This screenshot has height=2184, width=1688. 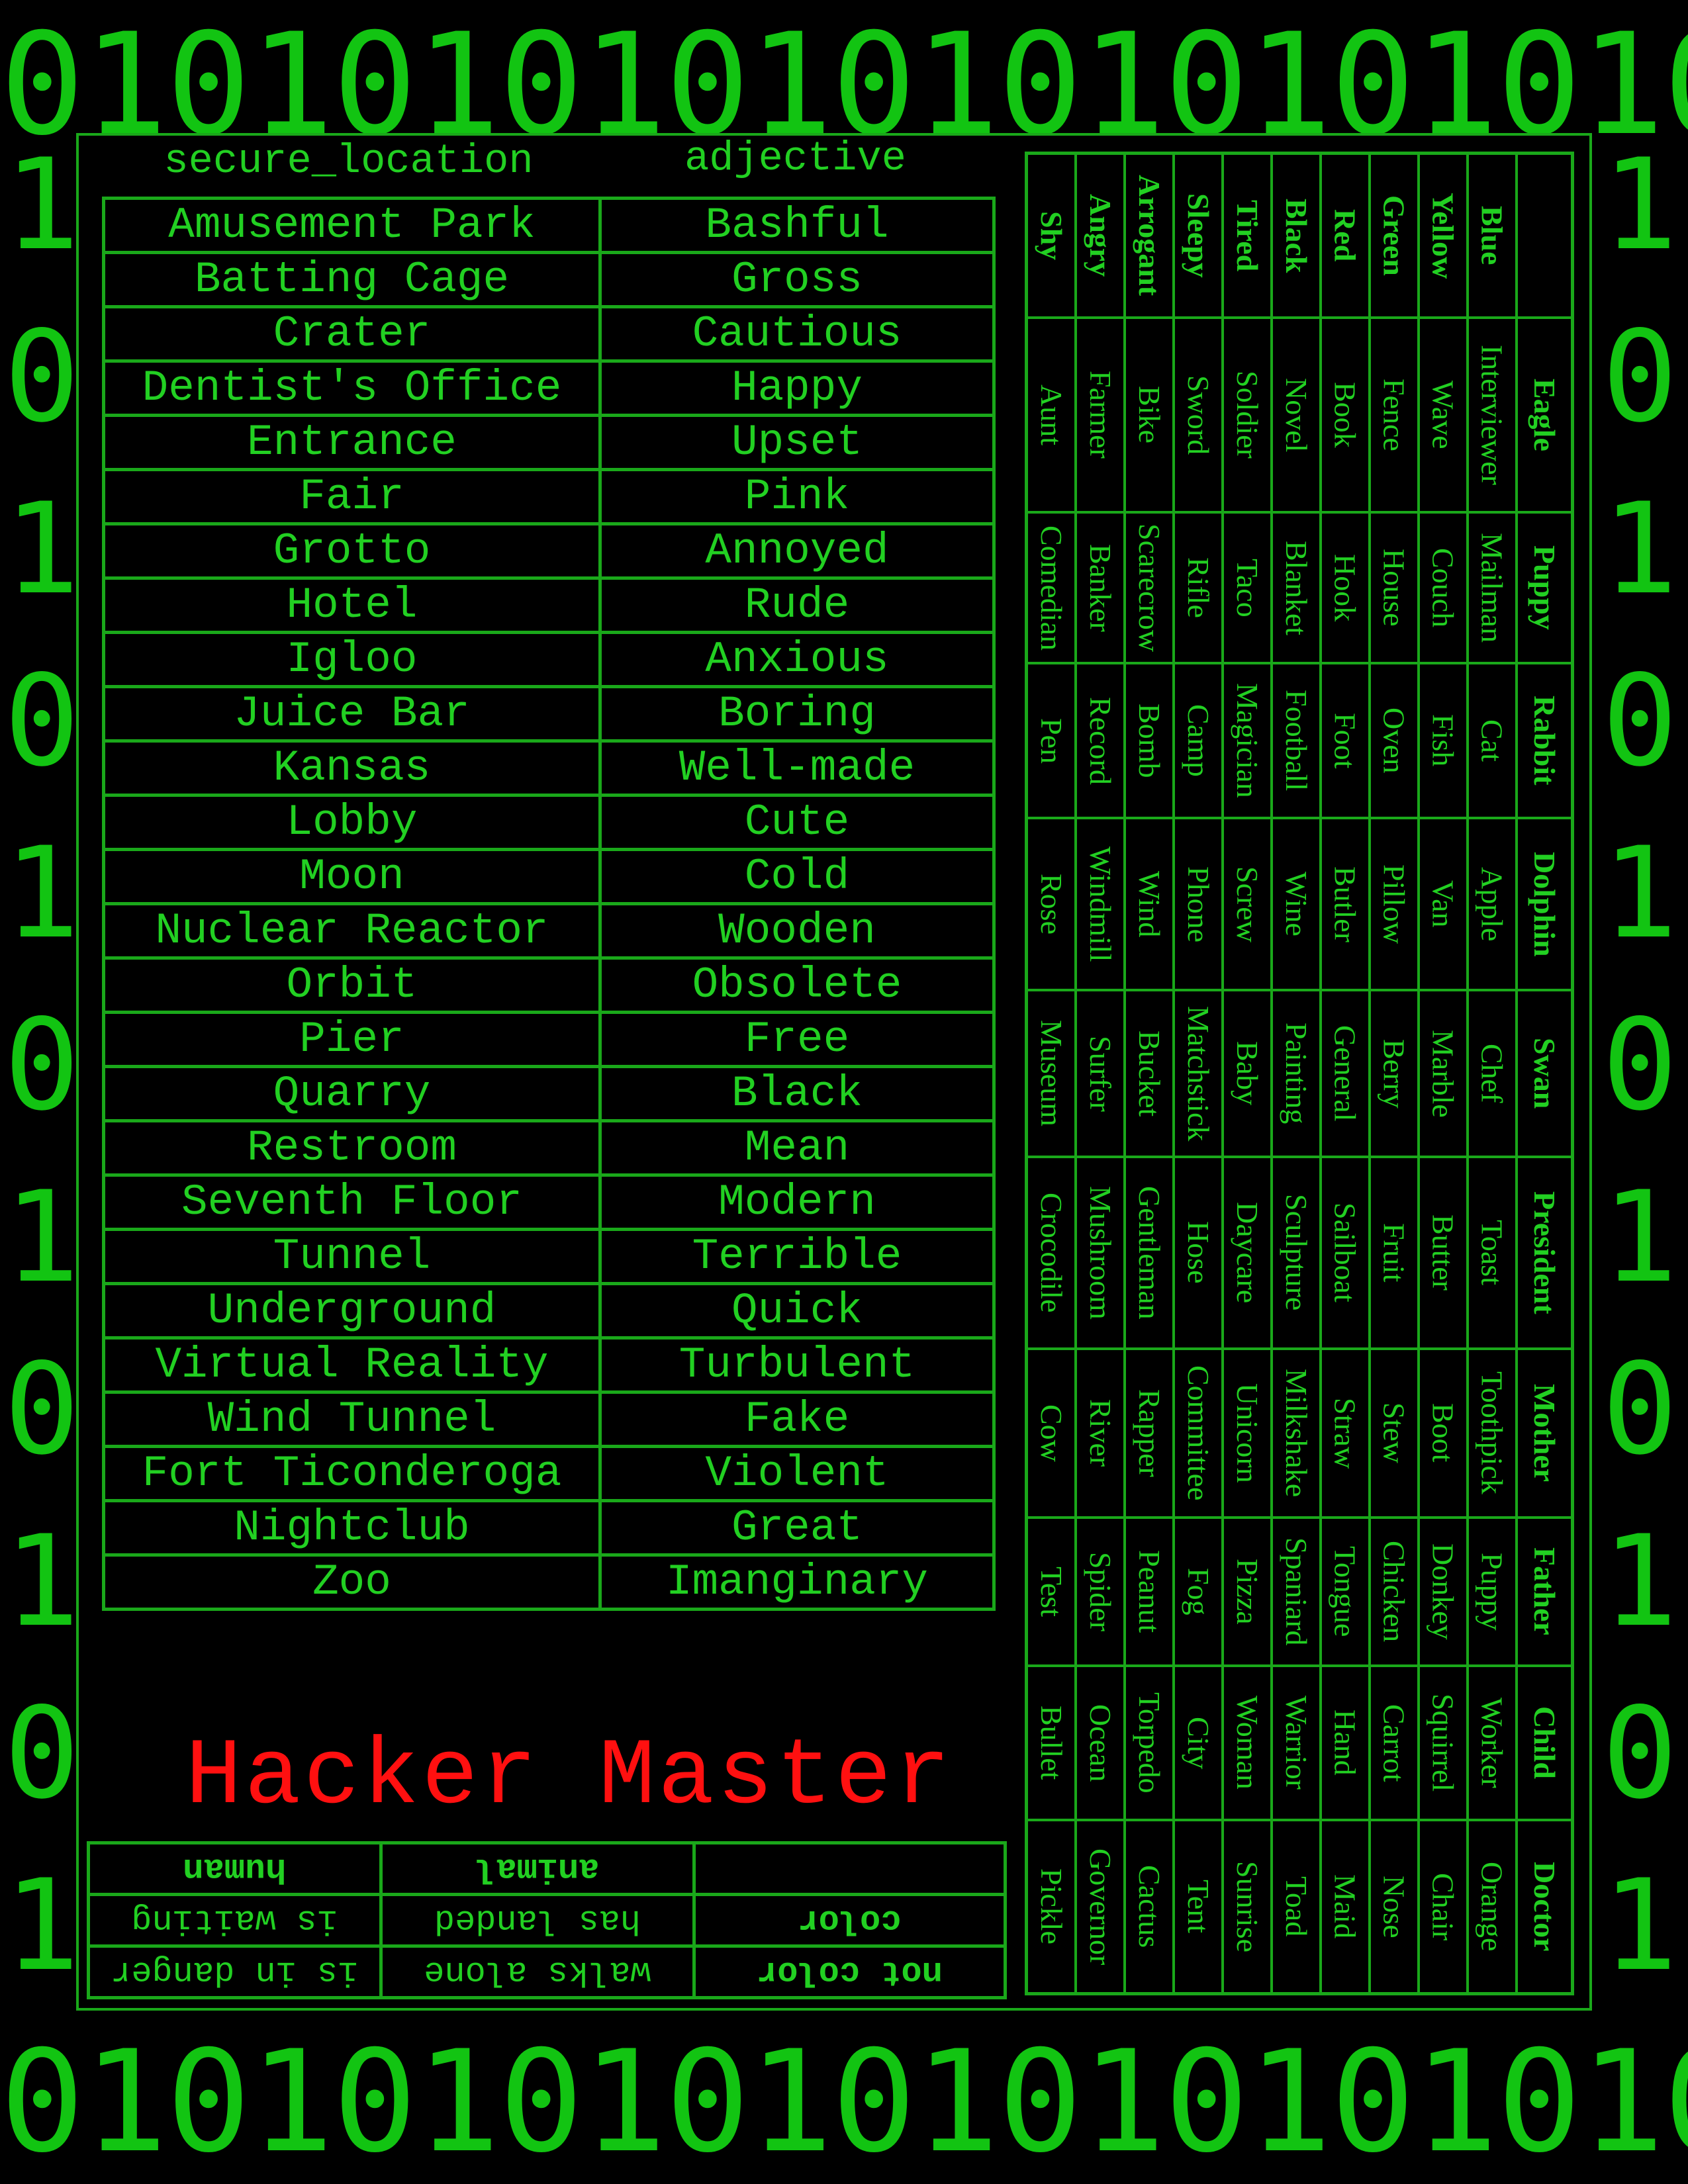 I want to click on grid-cell: Torpedo, so click(x=1148, y=1741).